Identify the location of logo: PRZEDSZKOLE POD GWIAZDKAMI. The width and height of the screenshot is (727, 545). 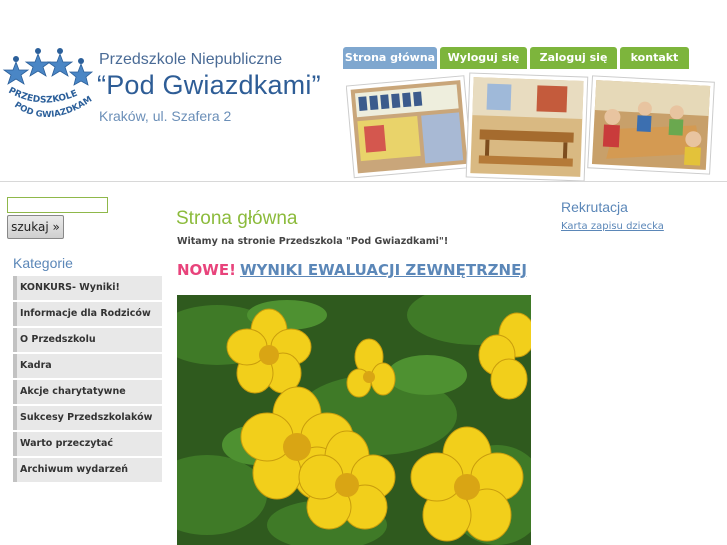
(48, 82).